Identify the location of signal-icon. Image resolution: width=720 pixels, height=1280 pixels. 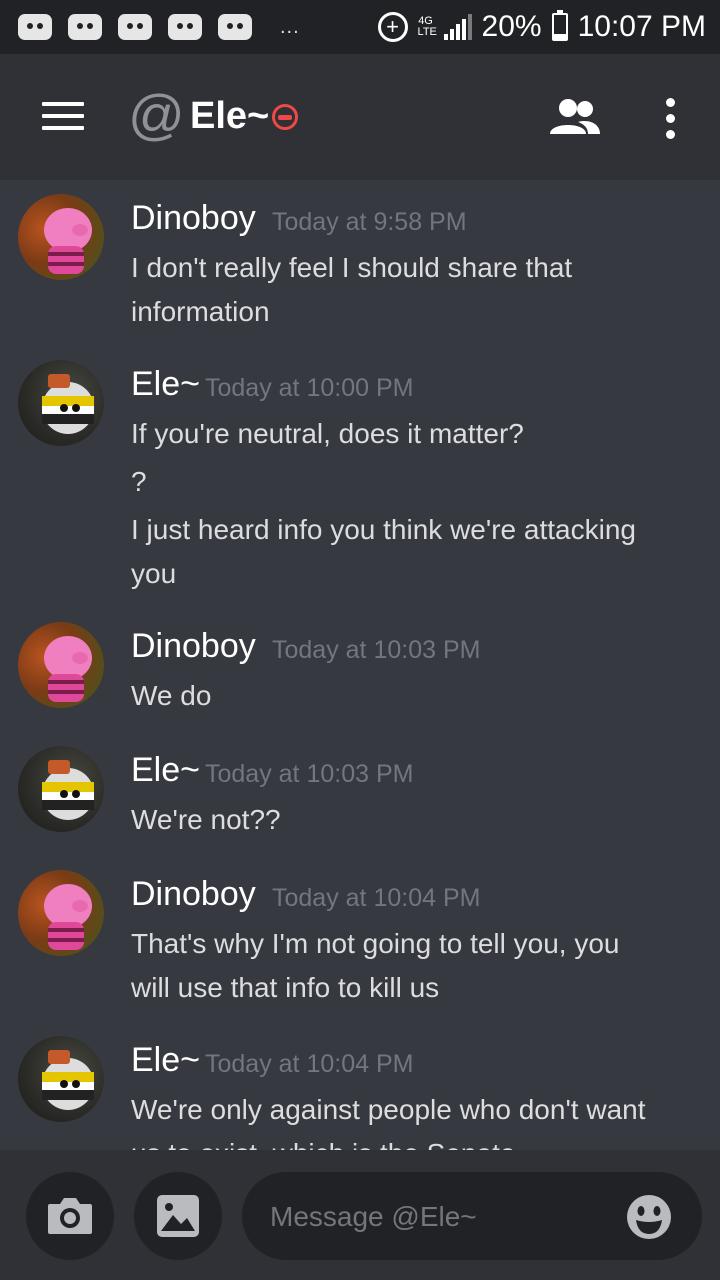
(457, 27).